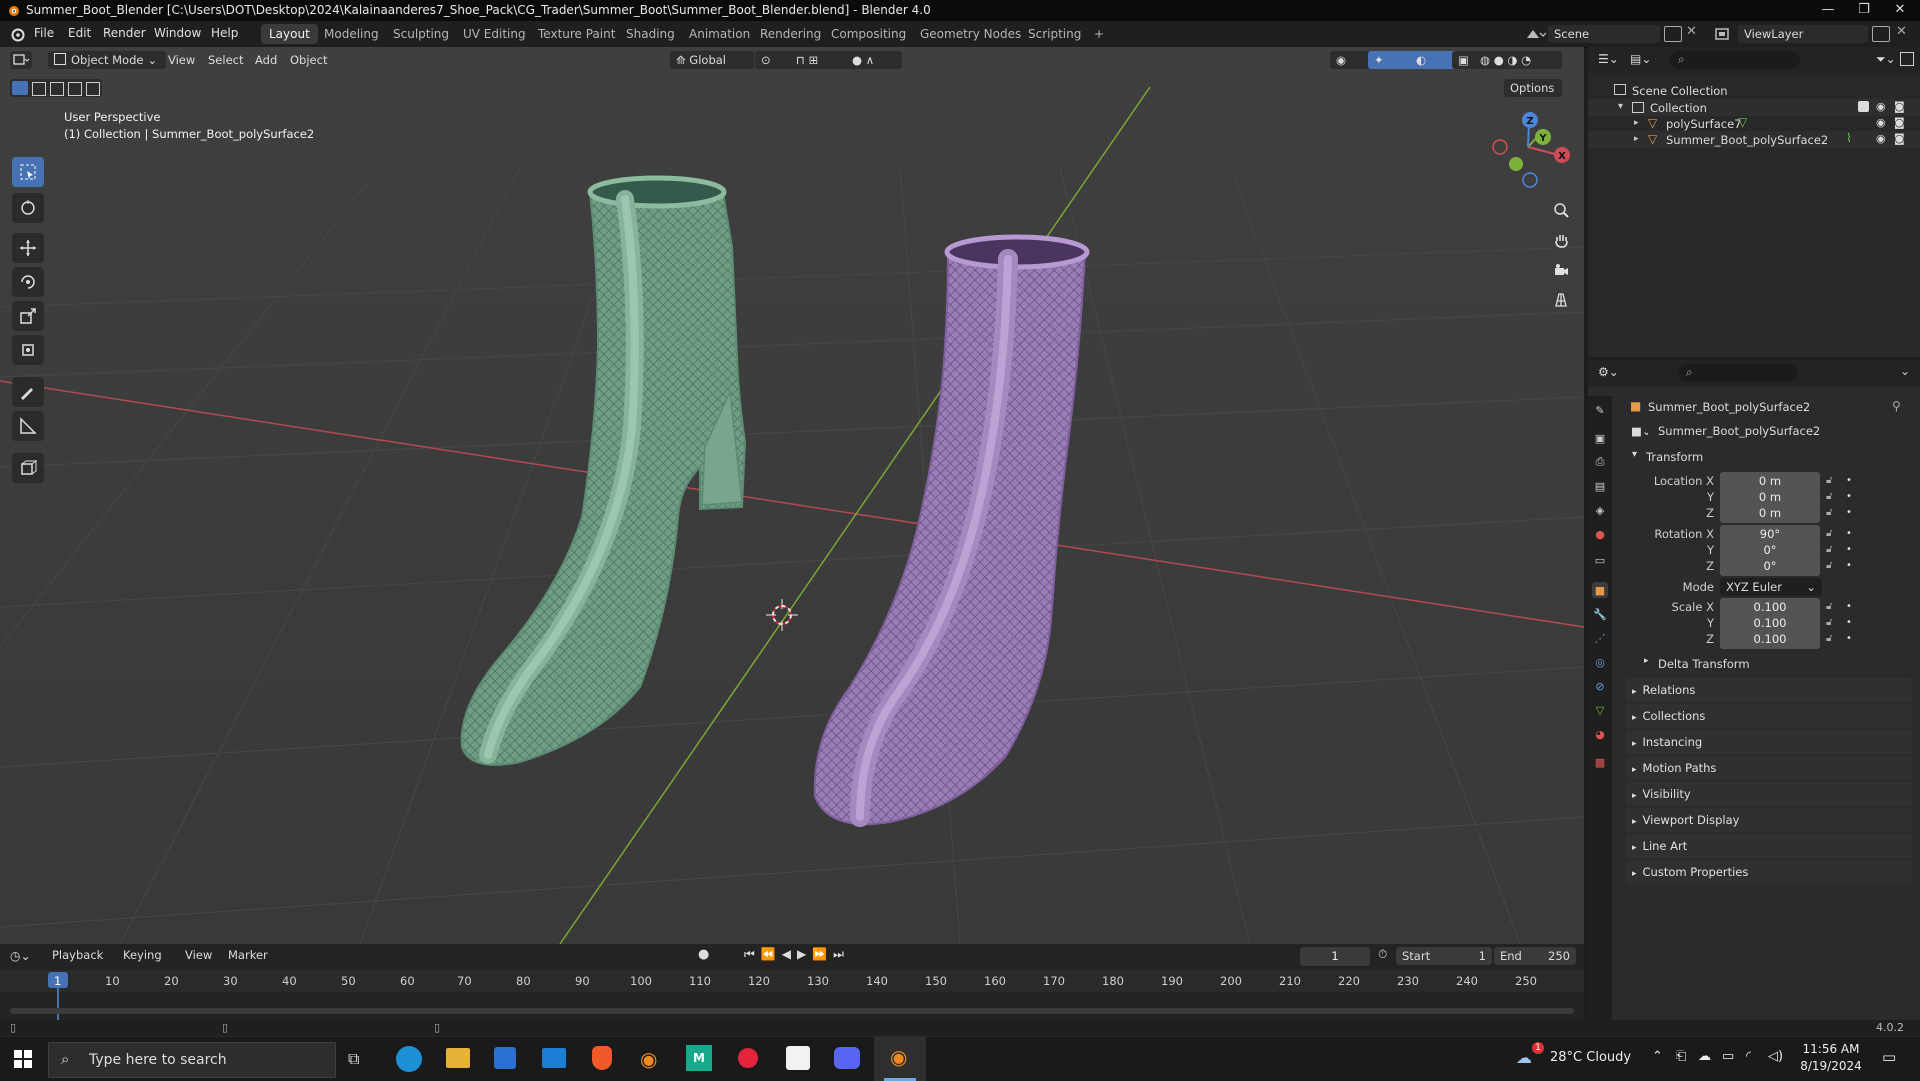 Image resolution: width=1920 pixels, height=1081 pixels. What do you see at coordinates (458, 1058) in the screenshot?
I see `file-explorer-icon` at bounding box center [458, 1058].